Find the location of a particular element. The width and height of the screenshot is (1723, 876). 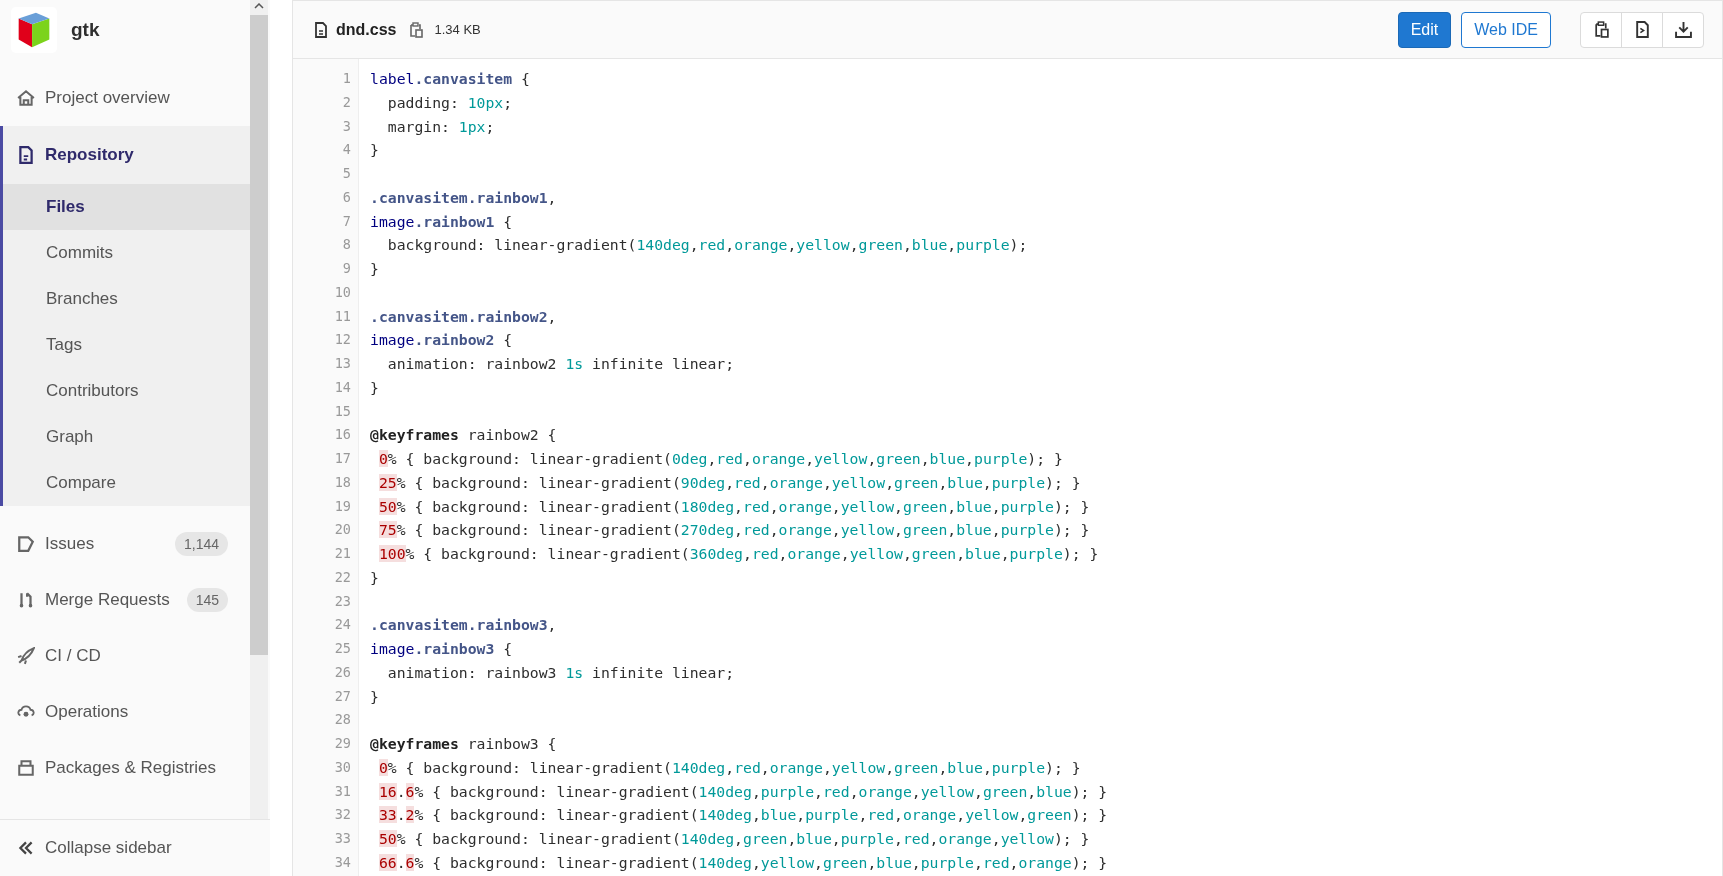

sidebar-item: Repository is located at coordinates (126, 155).